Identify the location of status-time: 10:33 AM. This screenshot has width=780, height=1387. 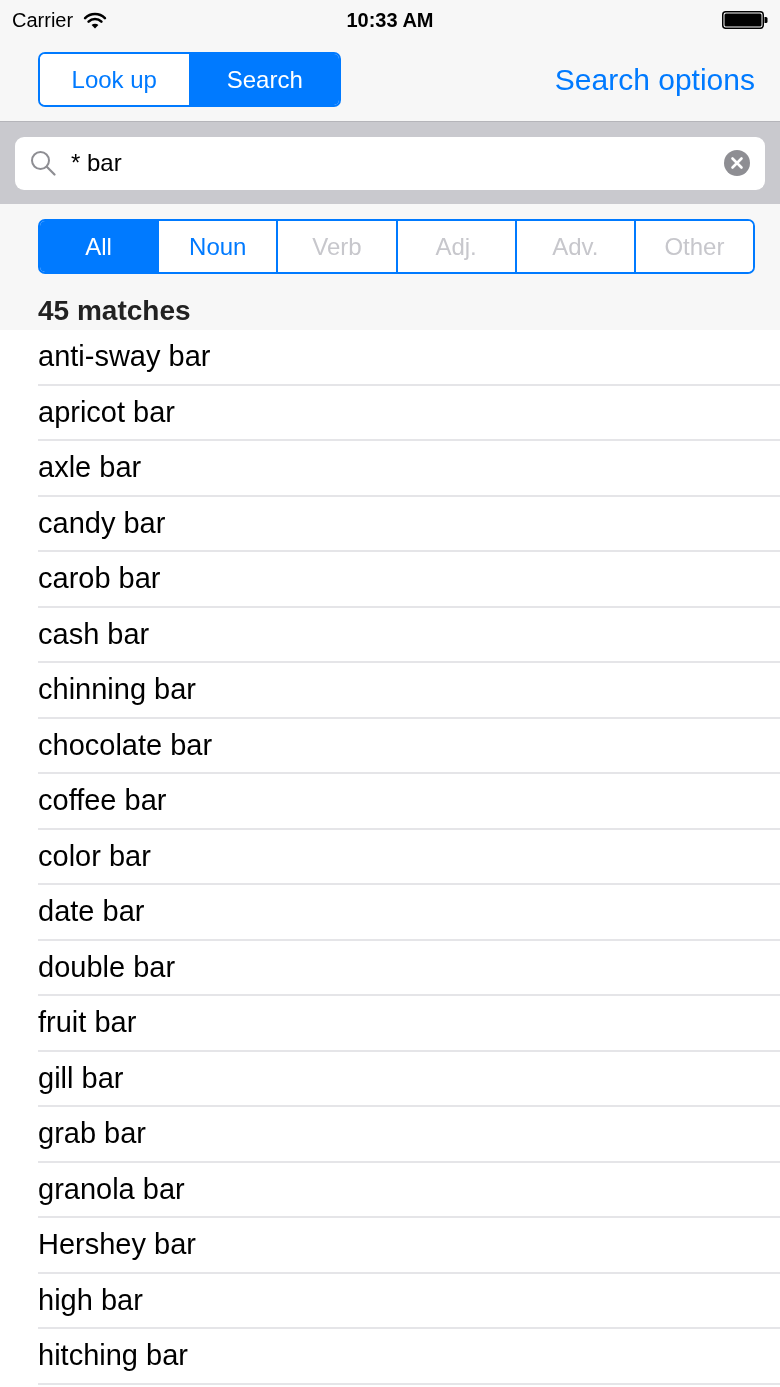
(390, 20).